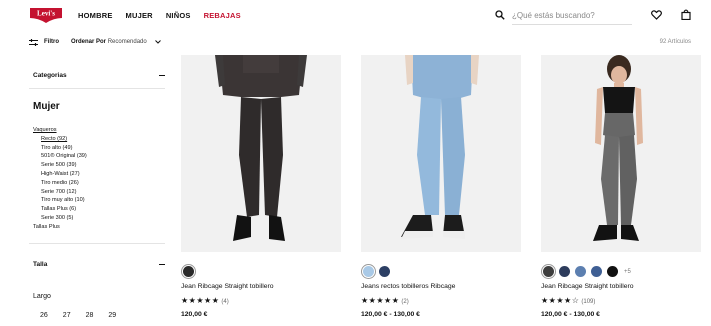  I want to click on nav-hombre: HOMBRE, so click(95, 15).